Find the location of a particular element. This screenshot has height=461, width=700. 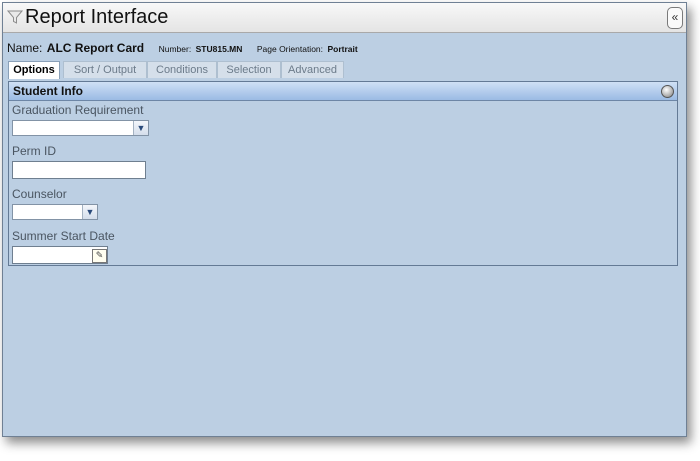

counselor-label: Counselor is located at coordinates (39, 194).